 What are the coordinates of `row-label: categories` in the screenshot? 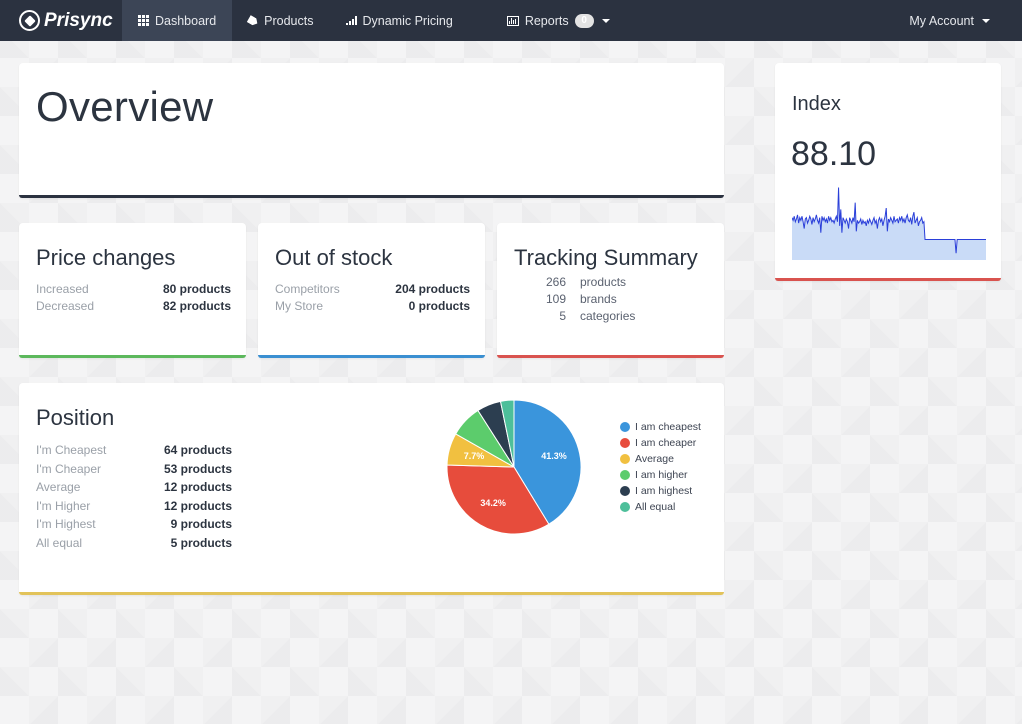 It's located at (608, 315).